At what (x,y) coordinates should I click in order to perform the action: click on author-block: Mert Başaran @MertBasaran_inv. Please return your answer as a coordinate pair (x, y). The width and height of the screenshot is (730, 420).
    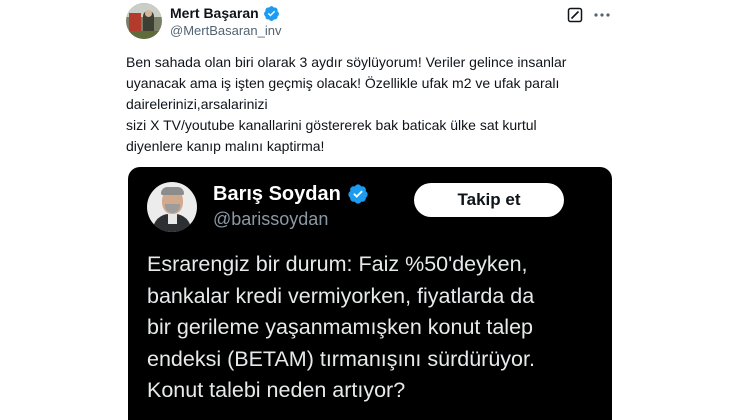
    Looking at the image, I should click on (225, 21).